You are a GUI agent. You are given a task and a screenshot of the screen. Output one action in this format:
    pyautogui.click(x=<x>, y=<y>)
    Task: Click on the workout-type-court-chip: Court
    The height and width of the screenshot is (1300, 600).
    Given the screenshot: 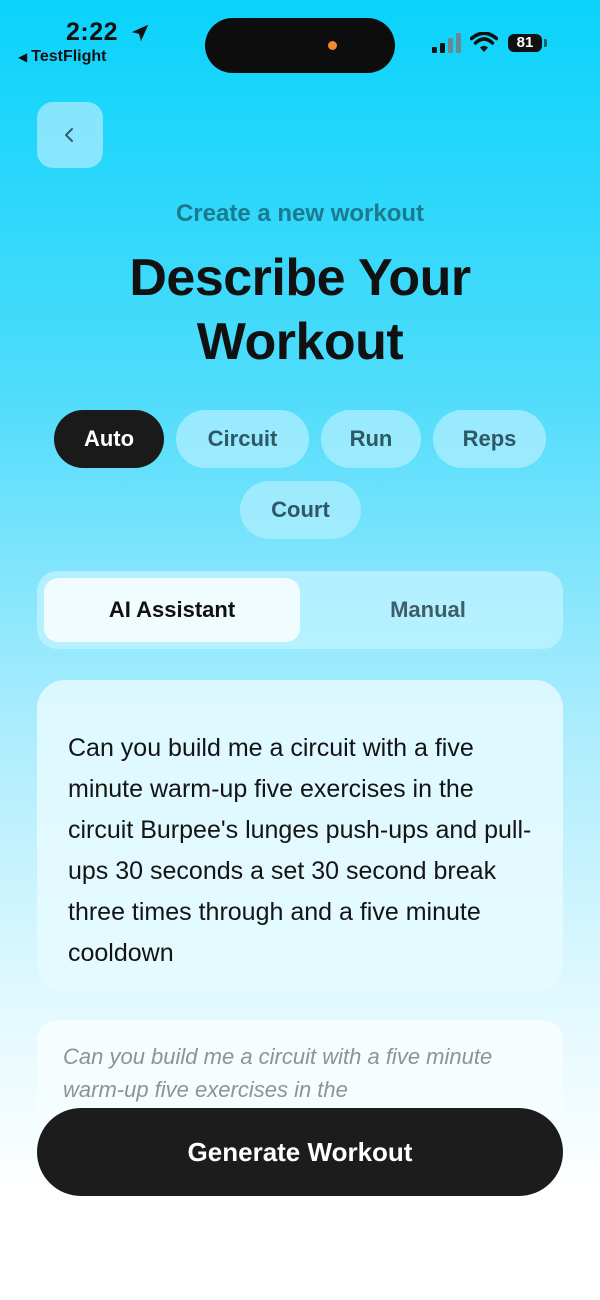 What is the action you would take?
    pyautogui.click(x=300, y=510)
    